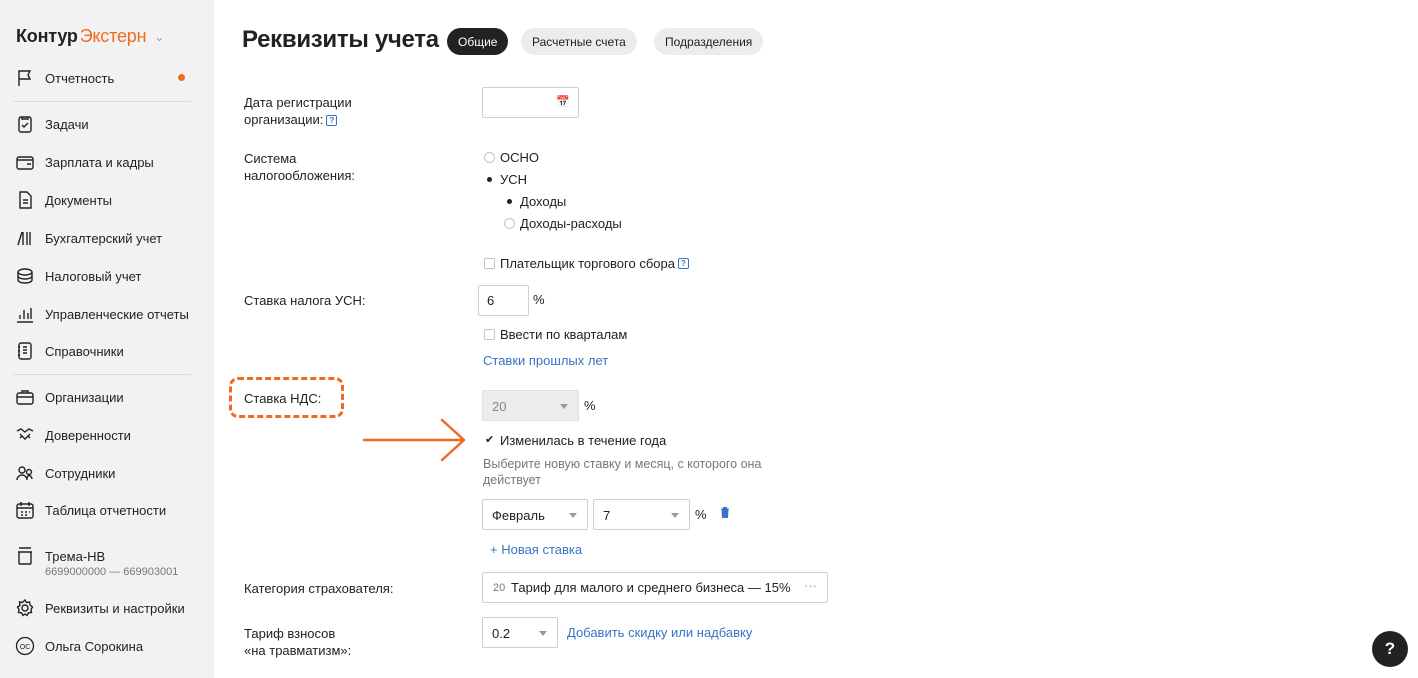 The width and height of the screenshot is (1418, 678). What do you see at coordinates (575, 440) in the screenshot?
I see `vat-changed-checkbox: Изменилась в течение года` at bounding box center [575, 440].